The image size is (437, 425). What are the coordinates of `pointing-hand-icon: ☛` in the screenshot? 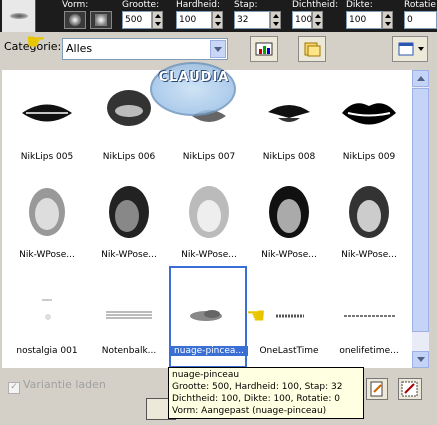 It's located at (36, 42).